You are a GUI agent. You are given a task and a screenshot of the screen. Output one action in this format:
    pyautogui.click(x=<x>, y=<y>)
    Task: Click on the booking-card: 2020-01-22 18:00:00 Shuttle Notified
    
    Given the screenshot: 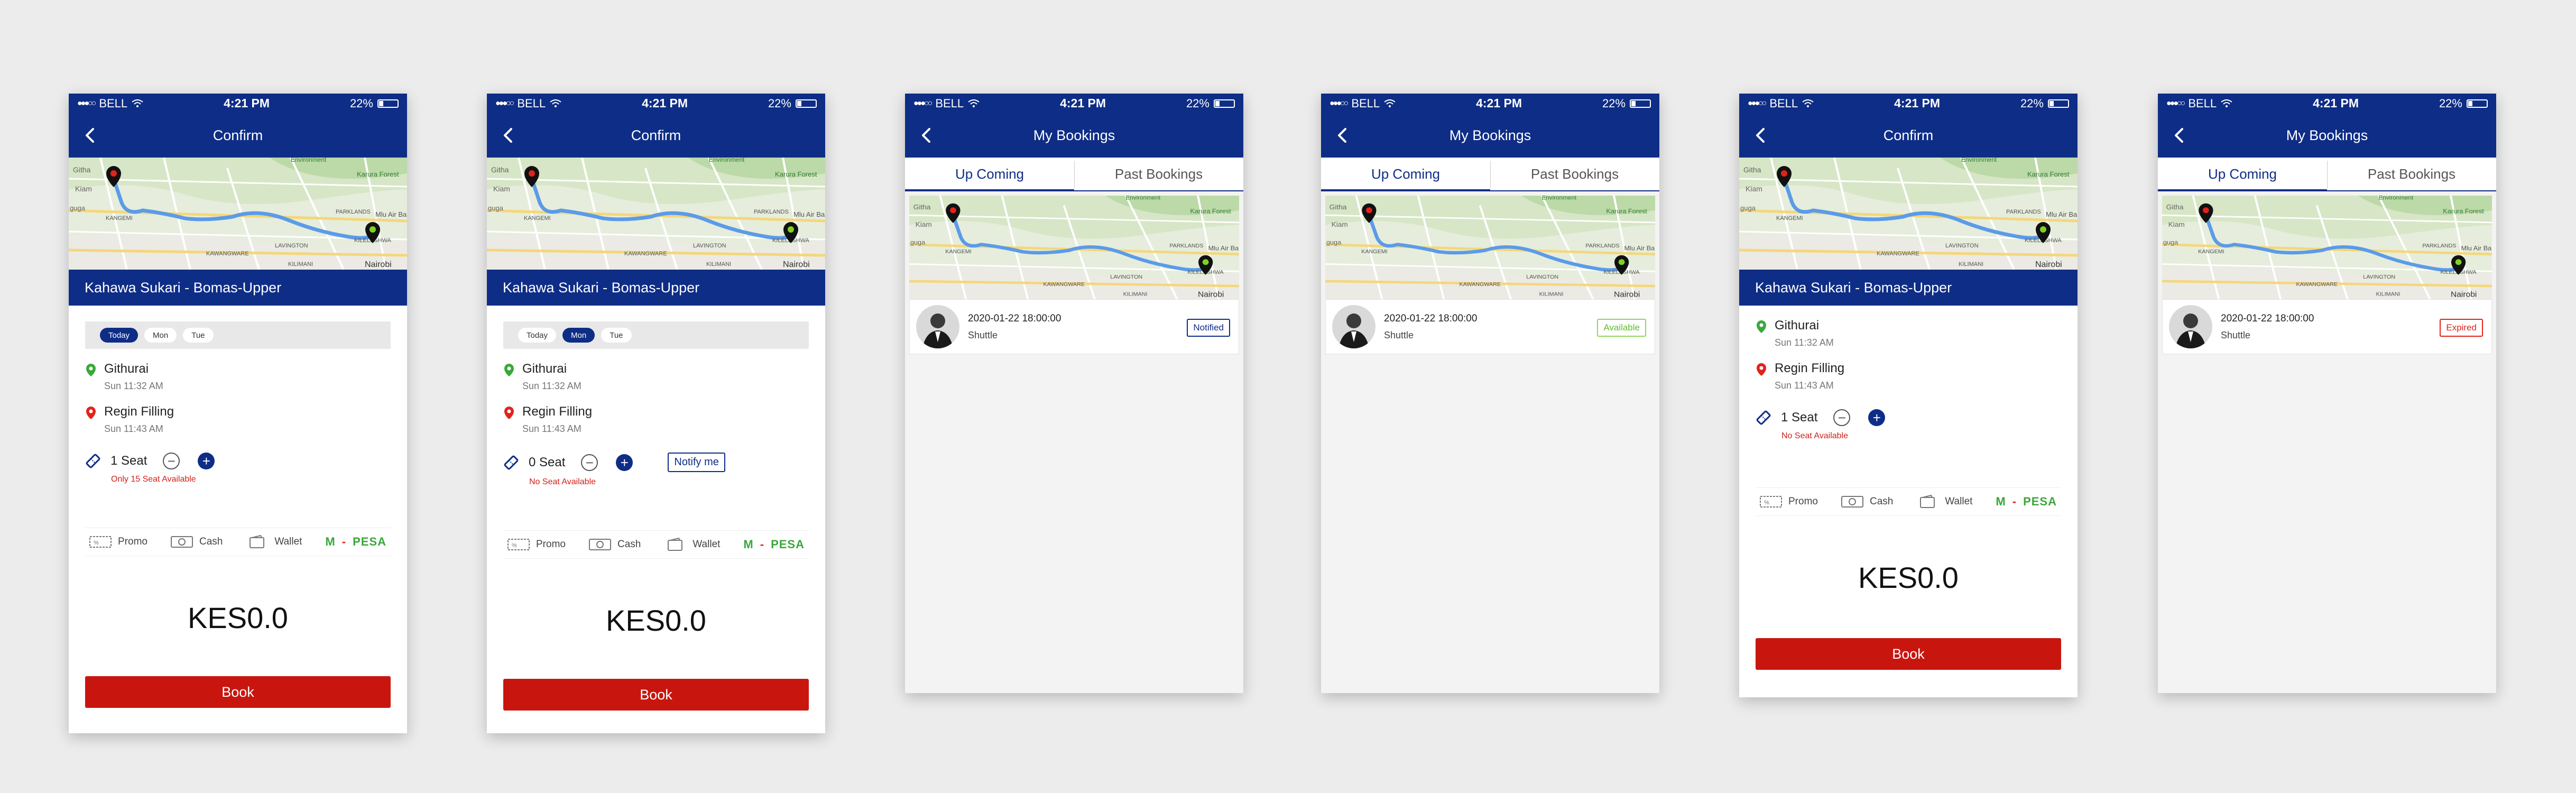 What is the action you would take?
    pyautogui.click(x=1074, y=326)
    